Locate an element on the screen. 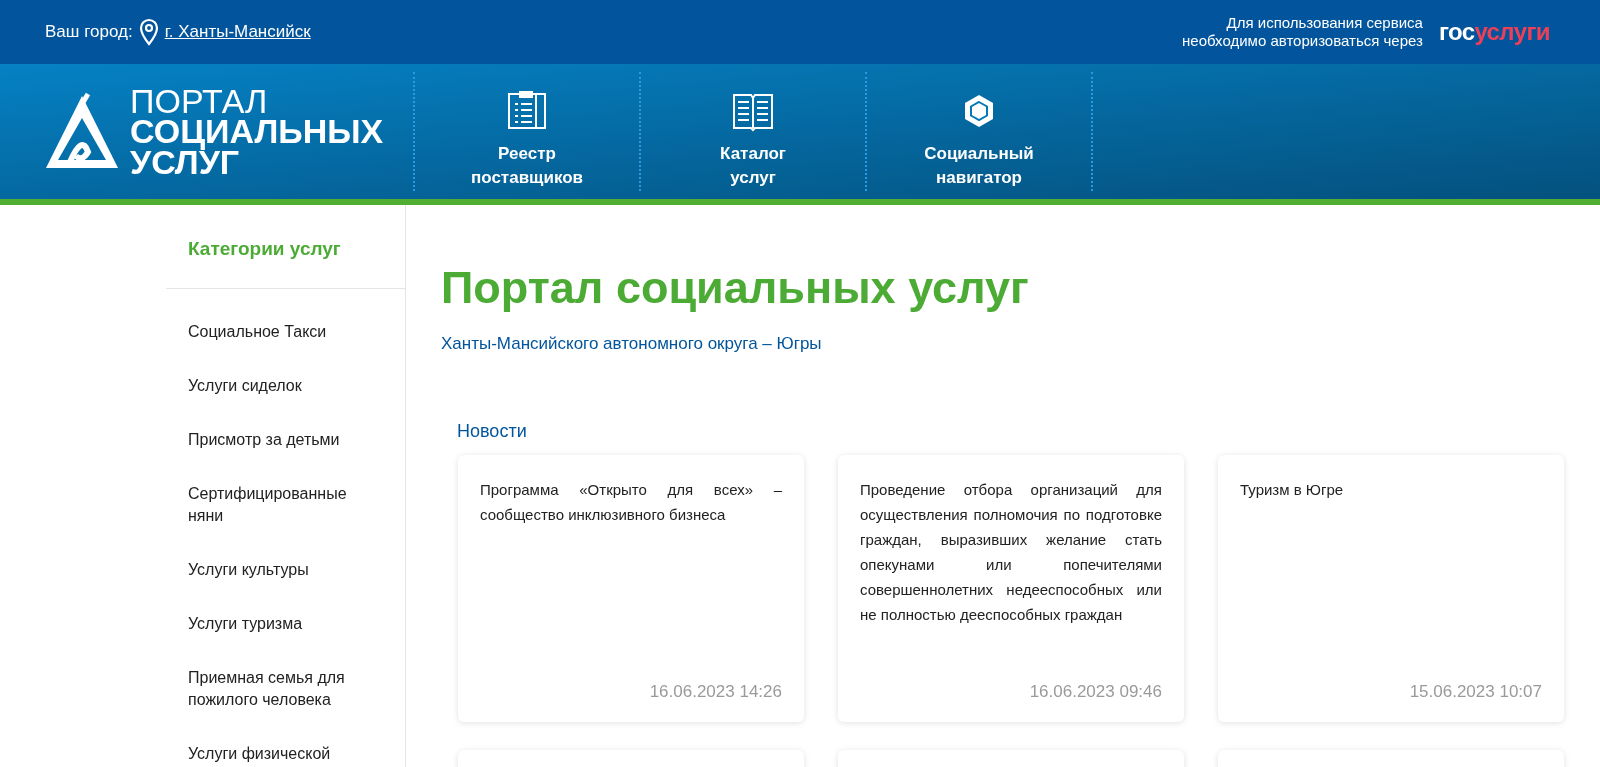  gosuslugi-logo: госуслуги is located at coordinates (1494, 32).